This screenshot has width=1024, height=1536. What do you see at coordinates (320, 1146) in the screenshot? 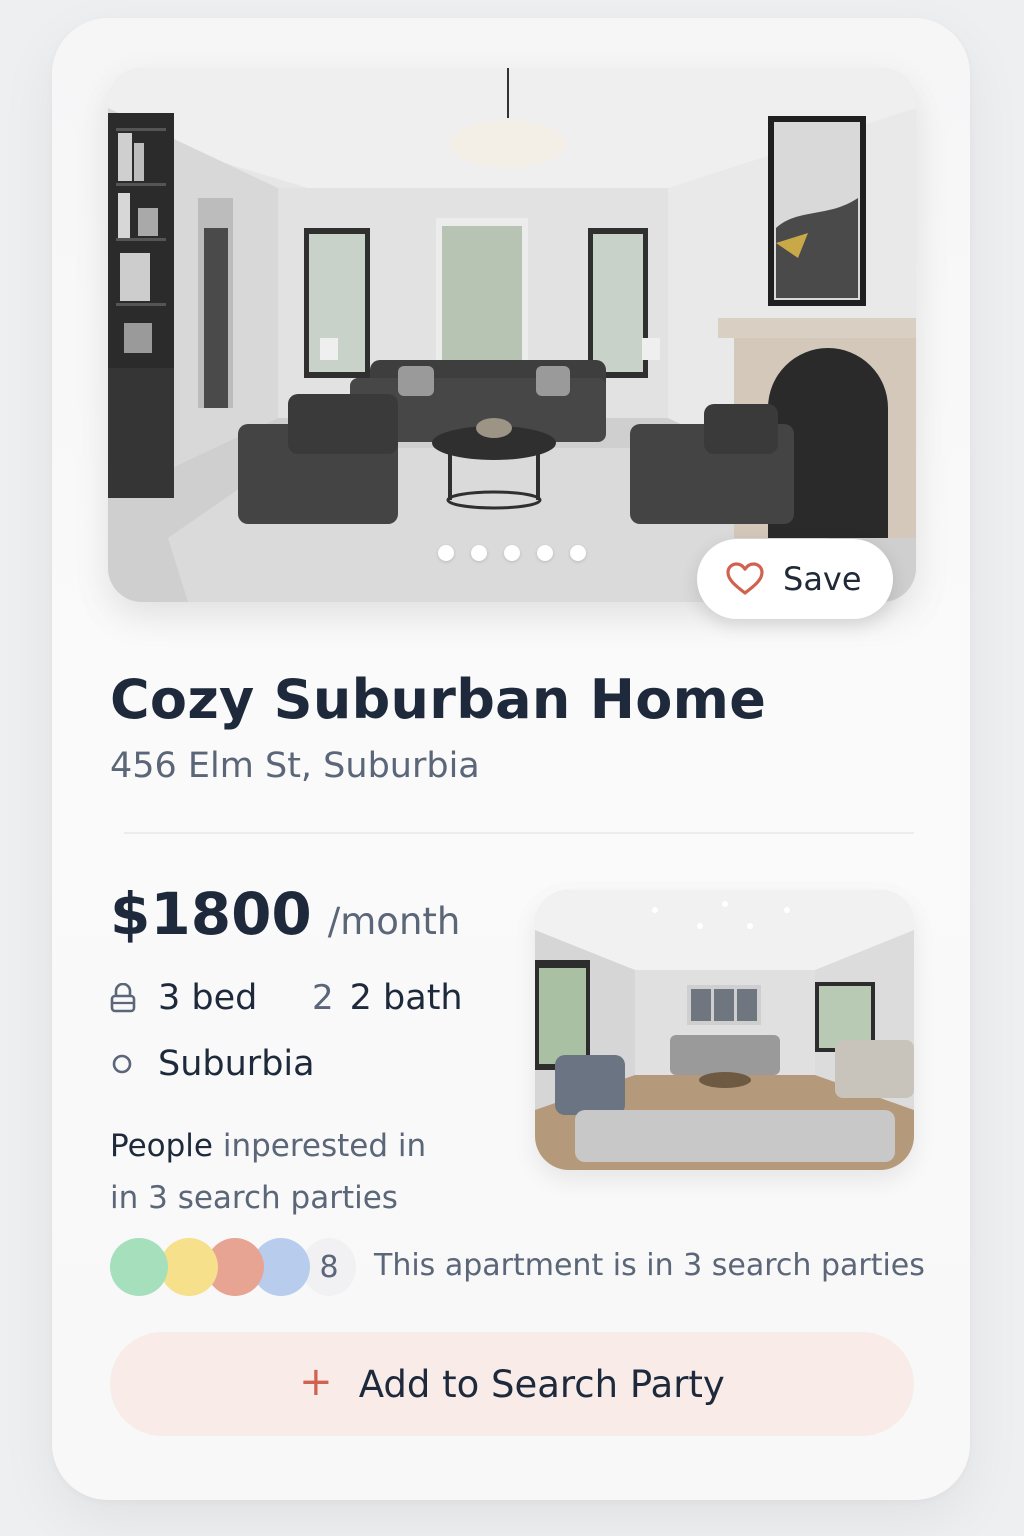
I see `interest-rest: inperested in` at bounding box center [320, 1146].